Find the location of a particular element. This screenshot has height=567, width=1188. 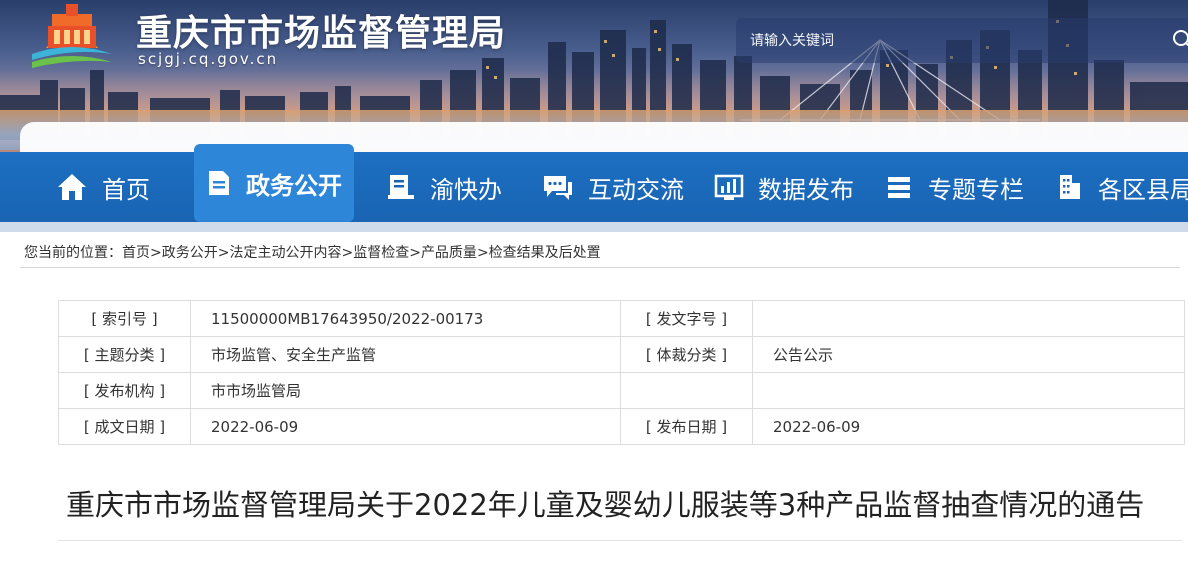

nav-item-government-affairs: 政务公开 is located at coordinates (274, 183).